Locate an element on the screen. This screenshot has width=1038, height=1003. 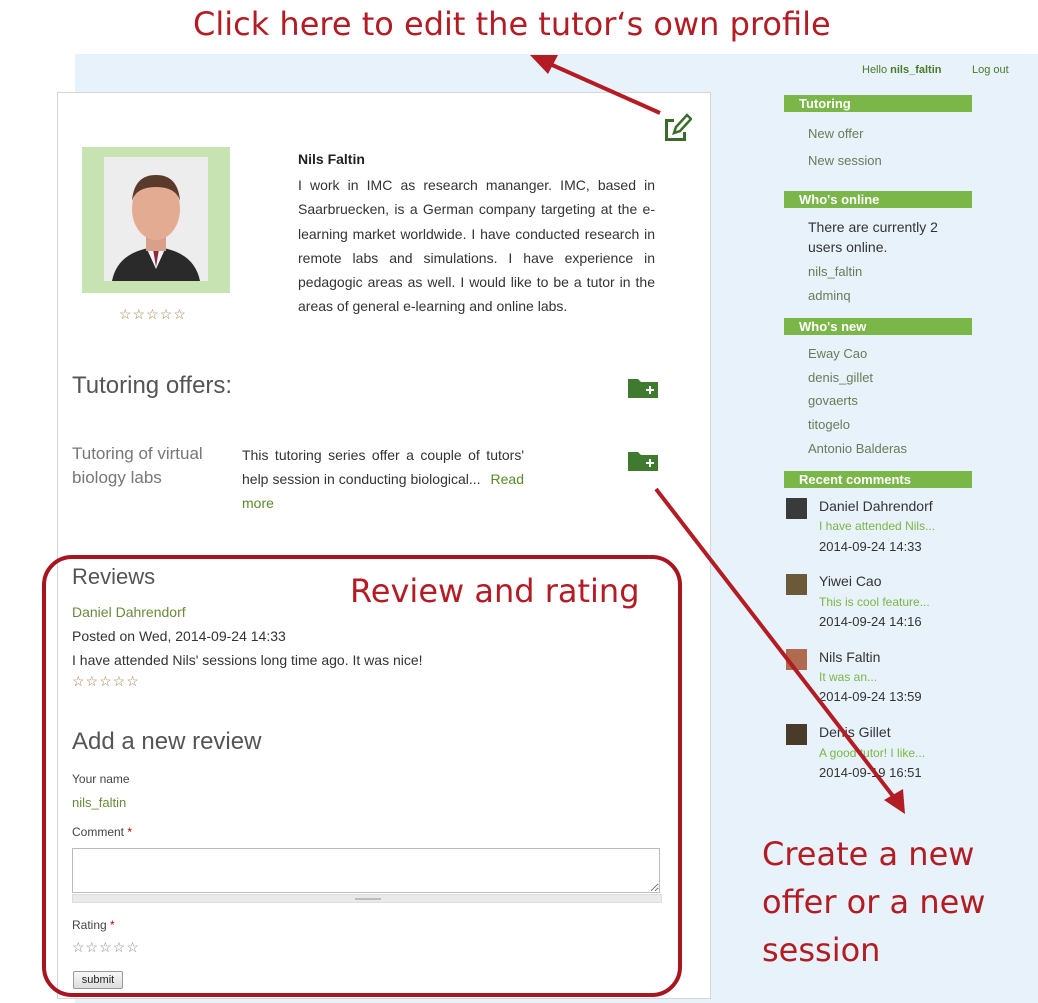
arrow-to-create-note is located at coordinates (776, 644).